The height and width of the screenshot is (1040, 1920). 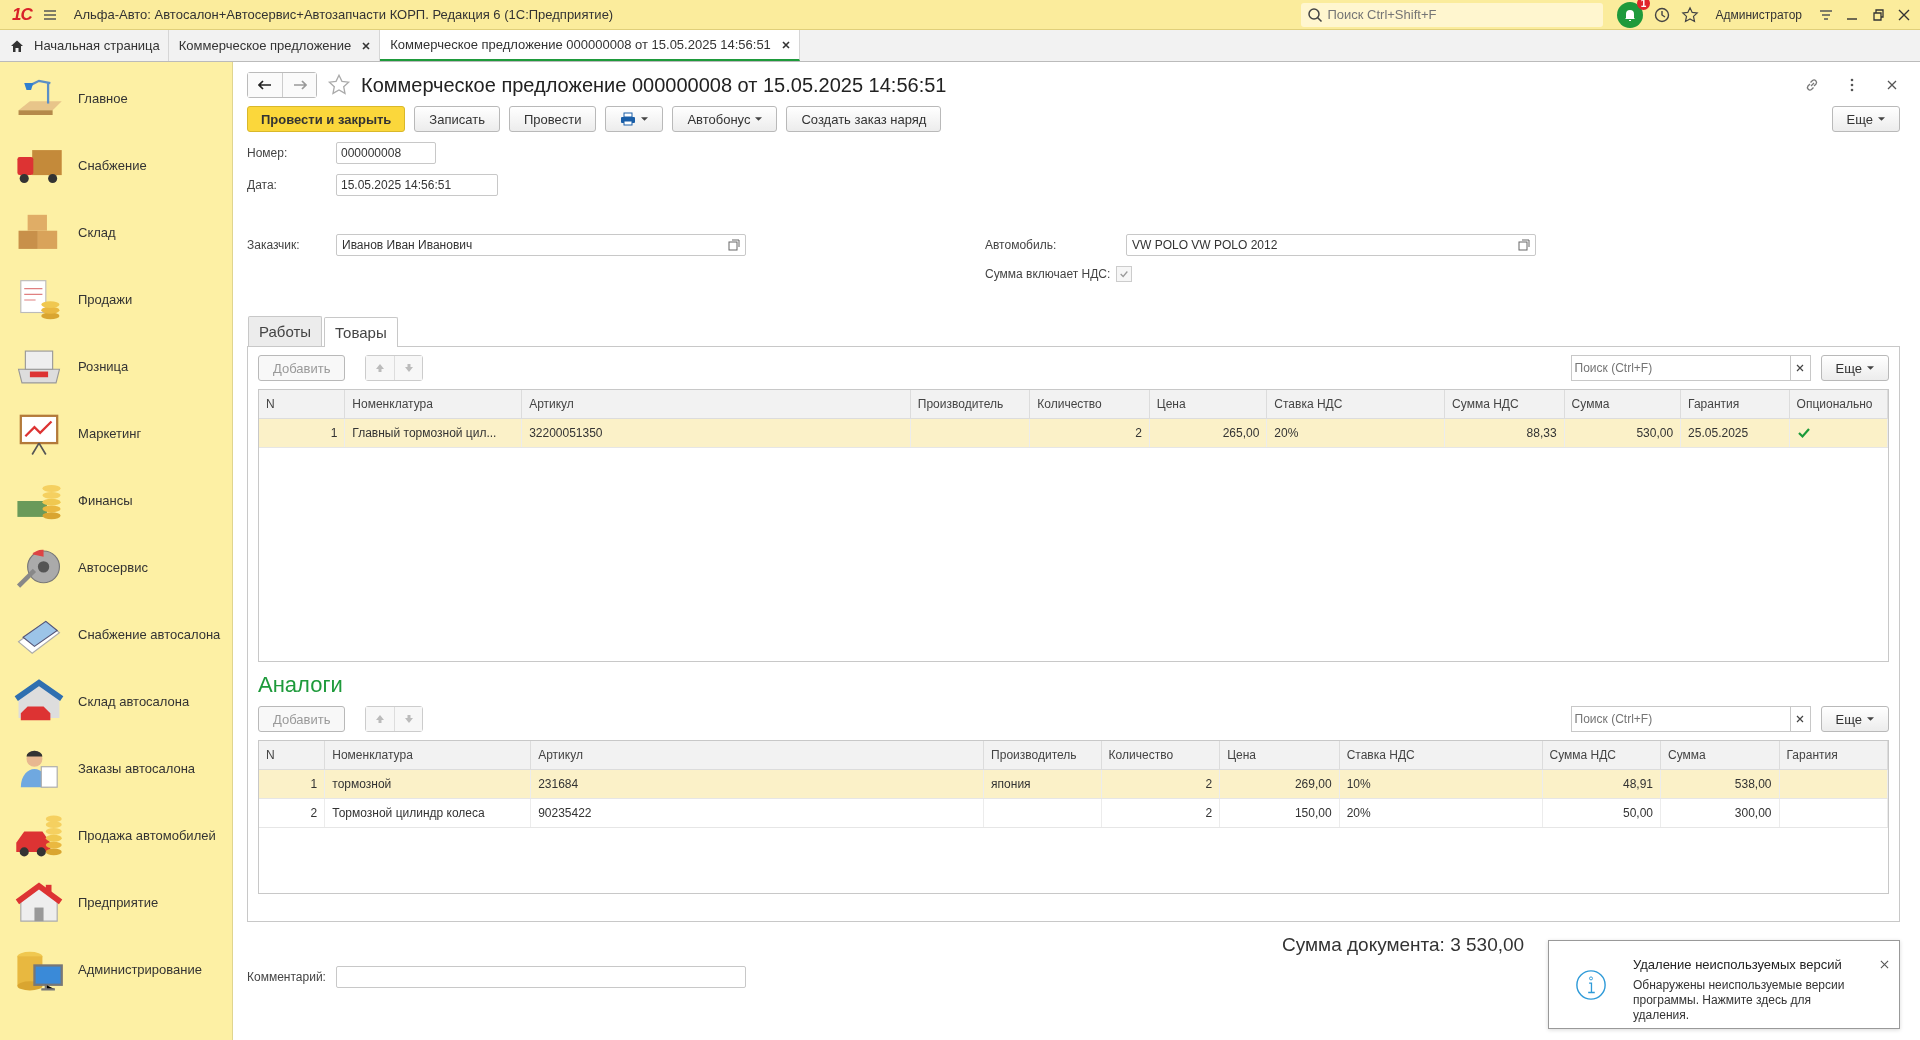 What do you see at coordinates (1720, 813) in the screenshot?
I see `table-cell: 300,00` at bounding box center [1720, 813].